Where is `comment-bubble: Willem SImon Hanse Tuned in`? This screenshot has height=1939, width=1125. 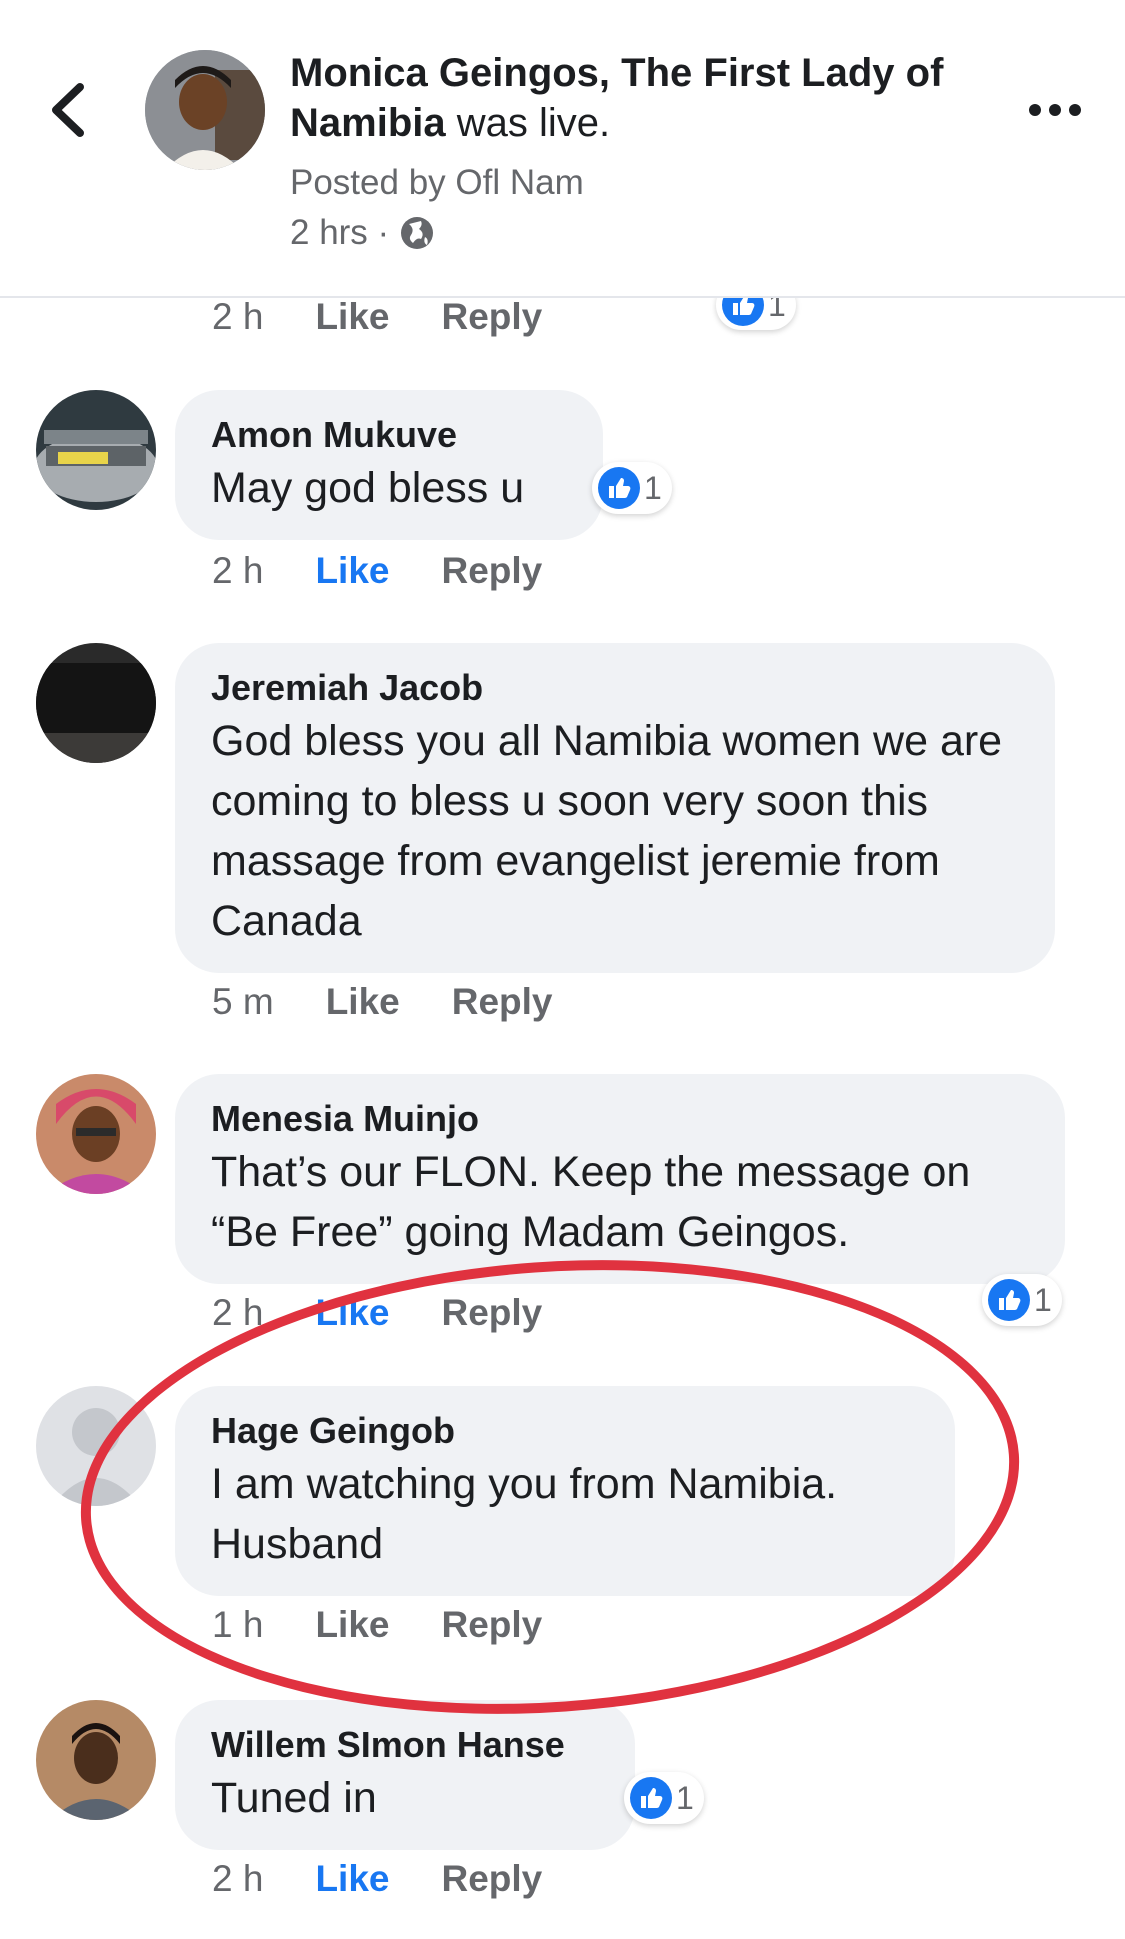 comment-bubble: Willem SImon Hanse Tuned in is located at coordinates (405, 1775).